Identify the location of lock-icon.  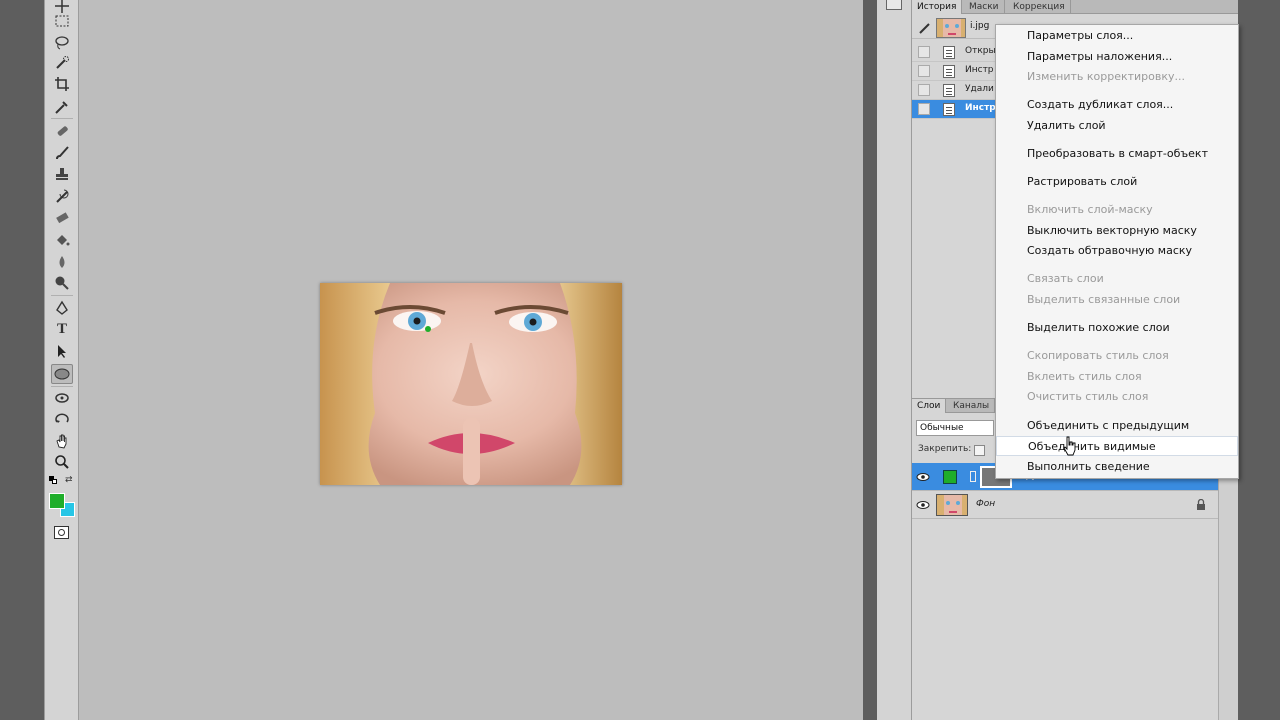
(1201, 504).